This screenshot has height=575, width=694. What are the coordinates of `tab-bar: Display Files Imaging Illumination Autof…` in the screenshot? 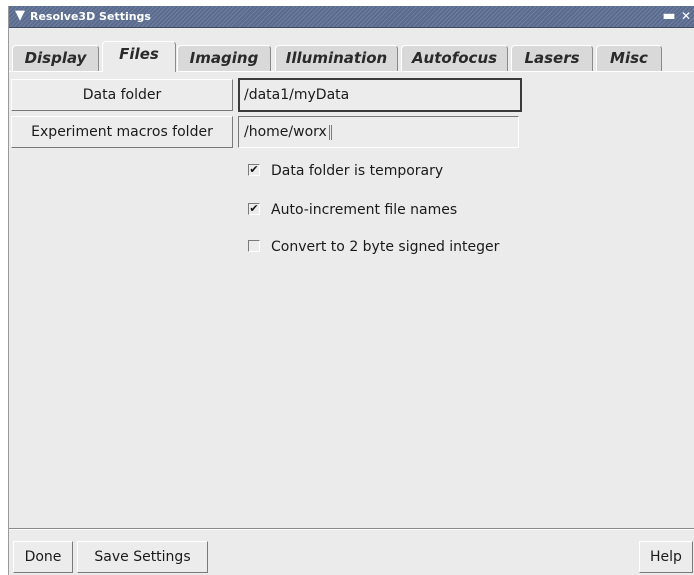 It's located at (351, 56).